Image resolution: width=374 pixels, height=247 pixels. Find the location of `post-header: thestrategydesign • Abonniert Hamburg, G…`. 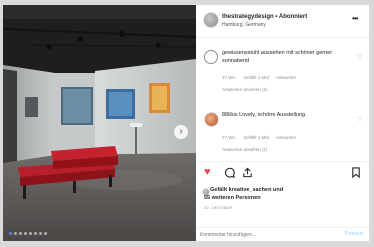

post-header: thestrategydesign • Abonniert Hamburg, G… is located at coordinates (282, 21).